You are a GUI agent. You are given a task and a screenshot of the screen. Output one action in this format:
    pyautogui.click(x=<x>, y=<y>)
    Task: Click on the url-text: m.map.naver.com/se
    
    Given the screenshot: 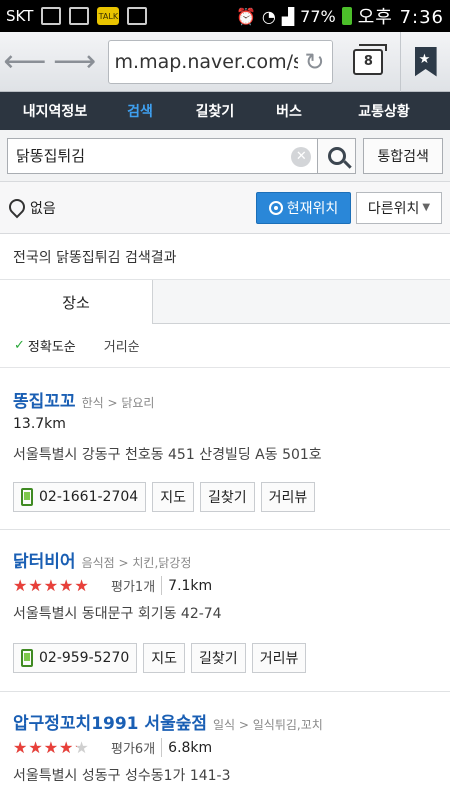 What is the action you would take?
    pyautogui.click(x=214, y=61)
    